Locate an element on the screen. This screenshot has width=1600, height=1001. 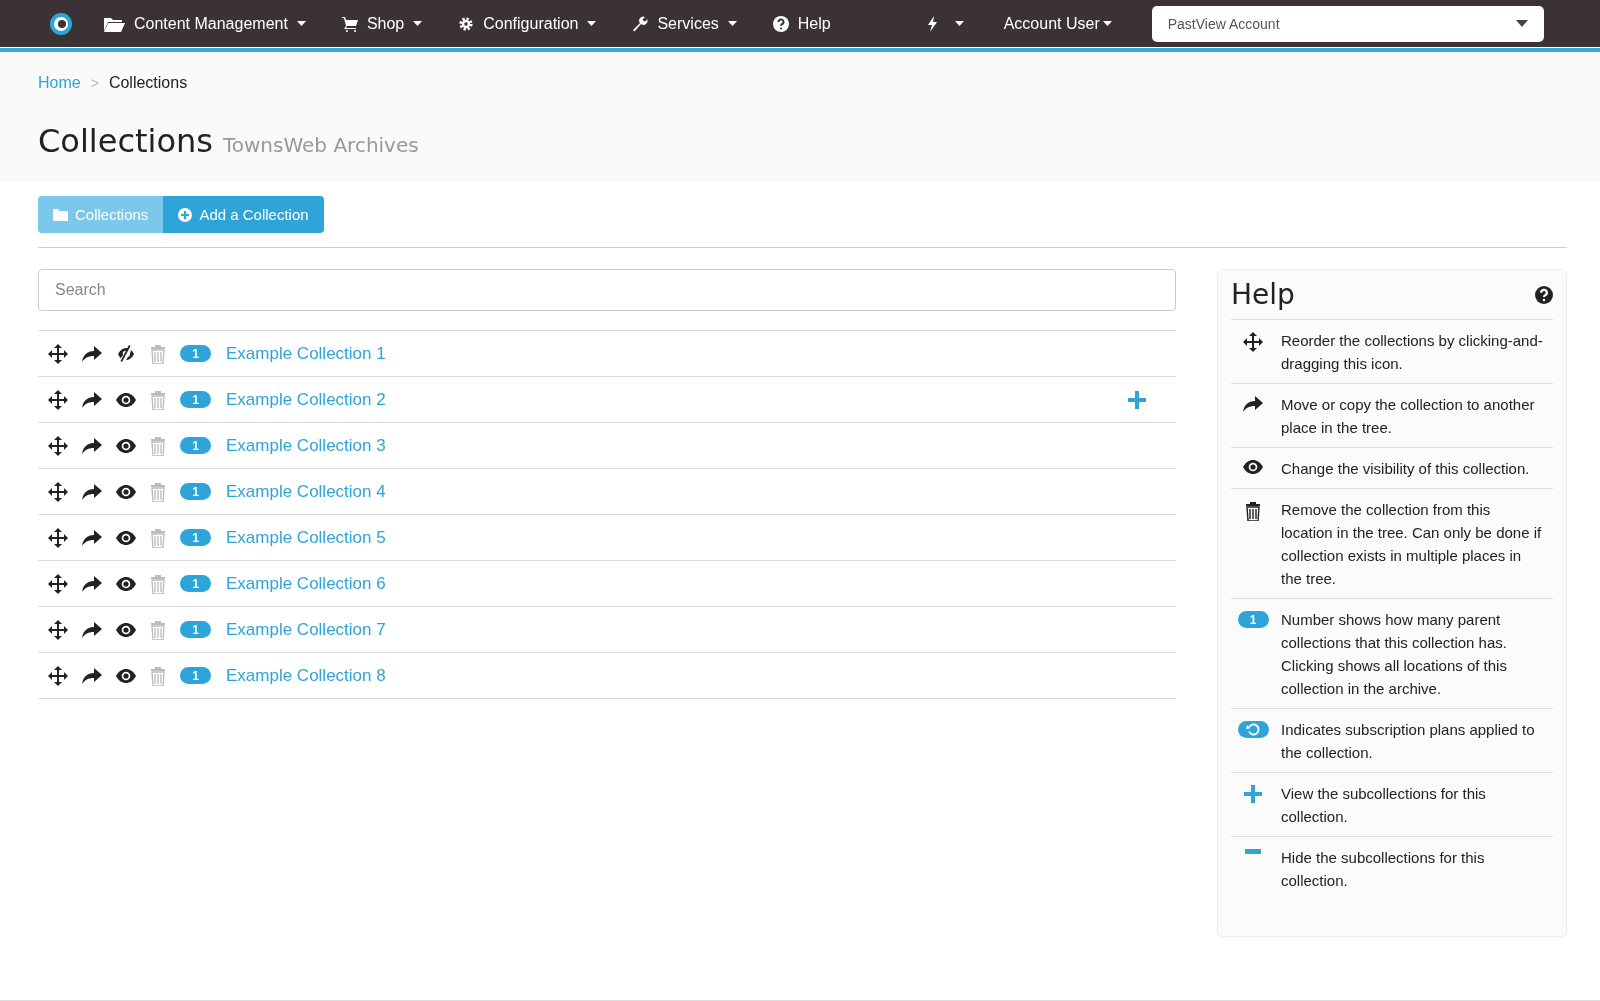
nav-menu-item: Help is located at coordinates (801, 23).